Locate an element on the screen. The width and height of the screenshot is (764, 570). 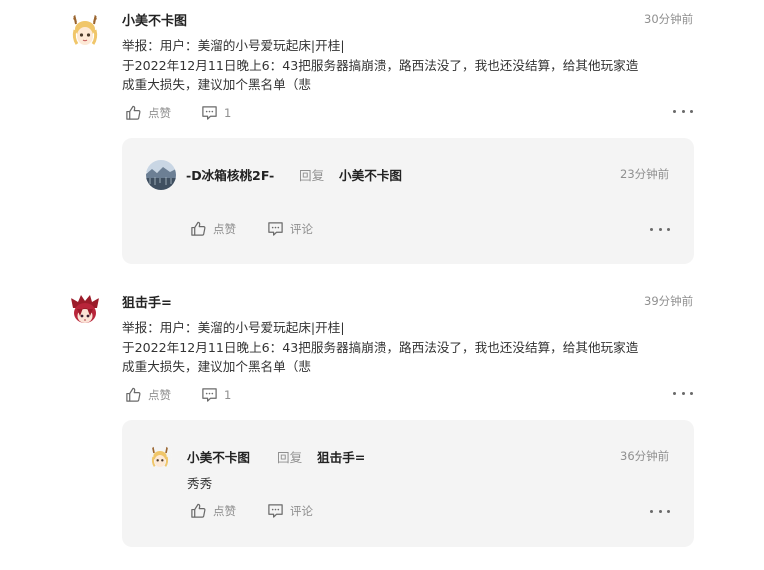
comment-time: 39分钟前 is located at coordinates (669, 301).